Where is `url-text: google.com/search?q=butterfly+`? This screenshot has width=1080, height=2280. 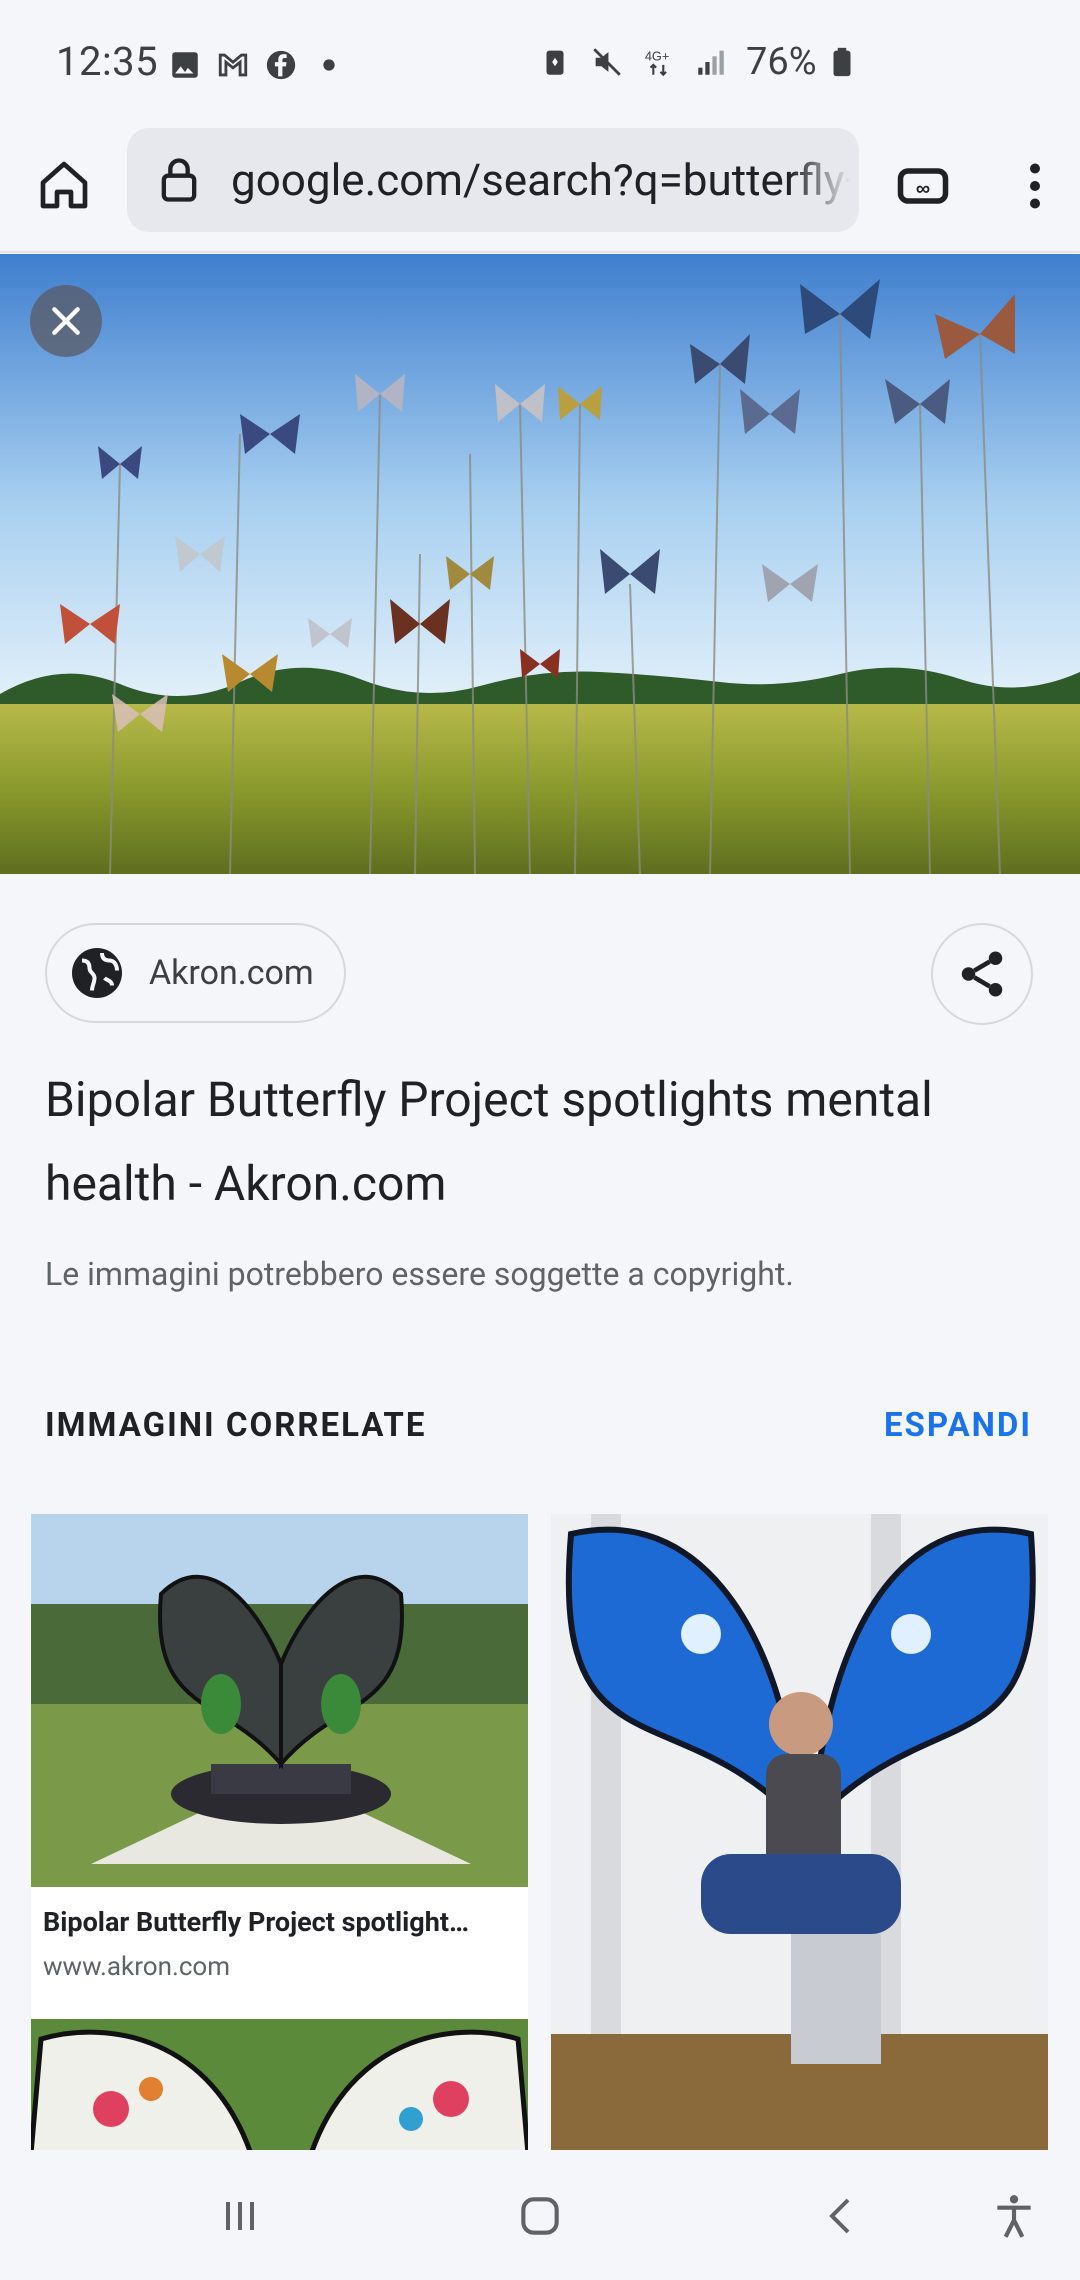 url-text: google.com/search?q=butterfly+ is located at coordinates (541, 180).